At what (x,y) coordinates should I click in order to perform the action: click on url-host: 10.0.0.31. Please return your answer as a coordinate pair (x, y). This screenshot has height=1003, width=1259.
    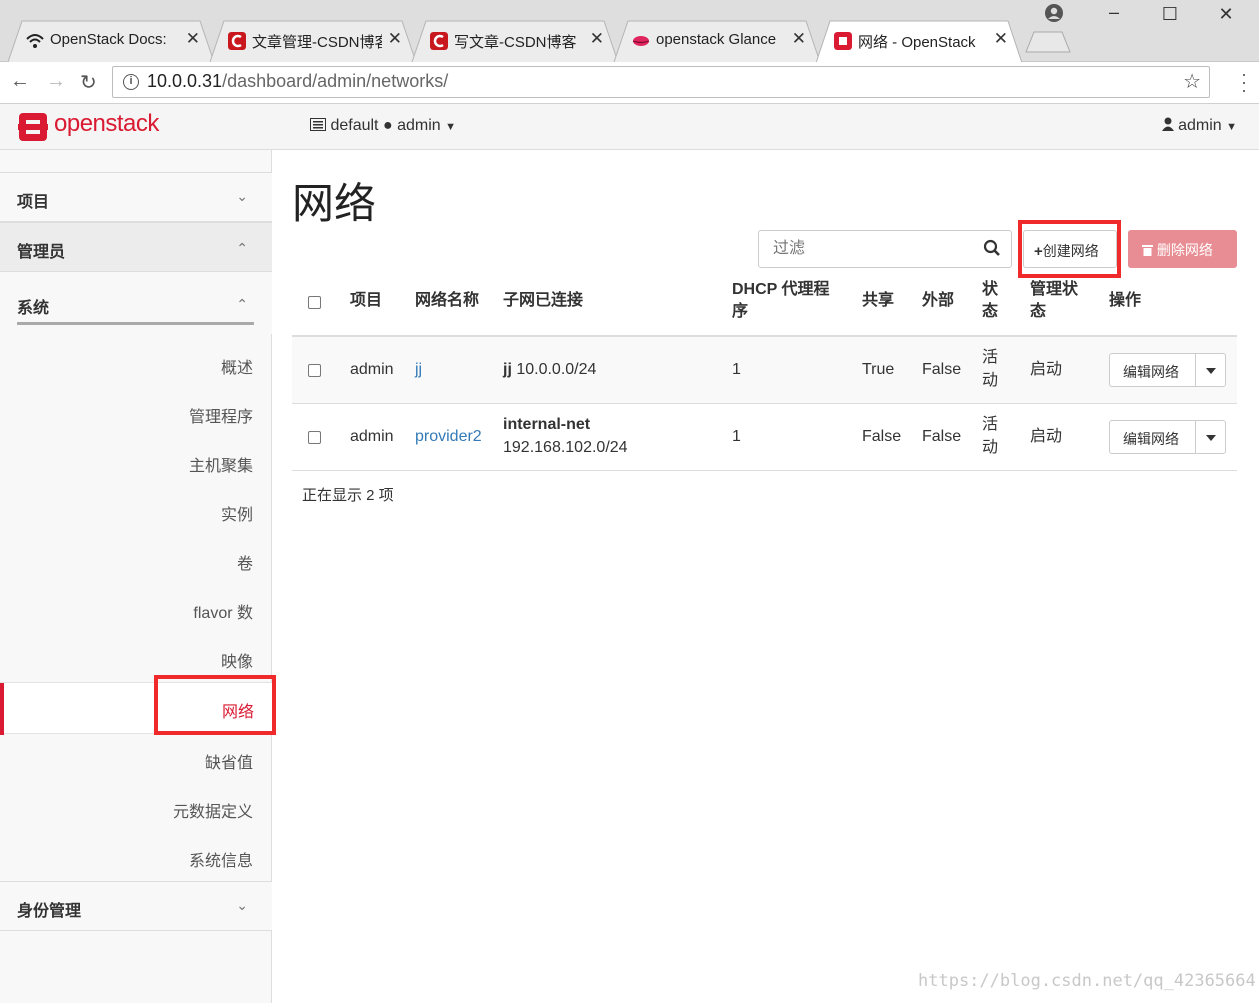
    Looking at the image, I should click on (185, 81).